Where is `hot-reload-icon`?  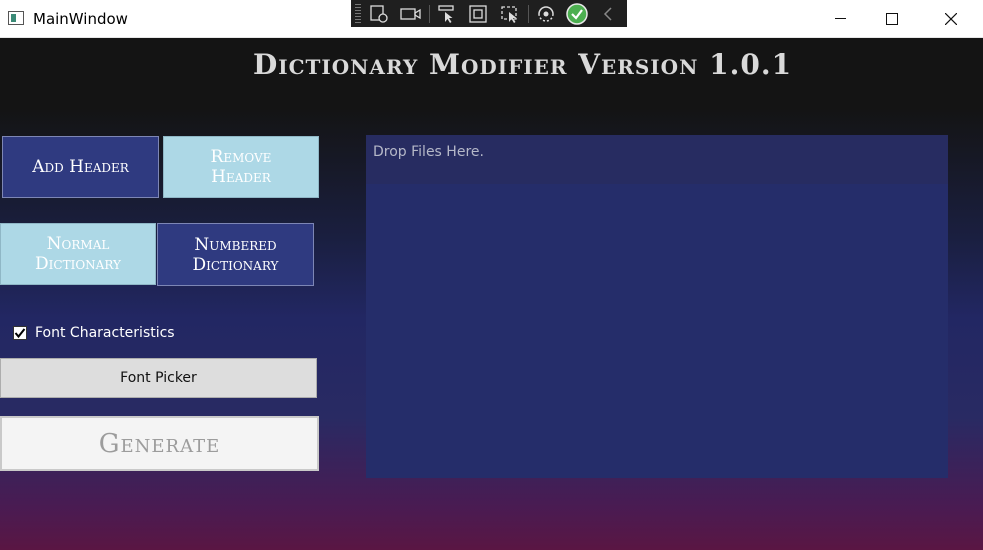 hot-reload-icon is located at coordinates (545, 14).